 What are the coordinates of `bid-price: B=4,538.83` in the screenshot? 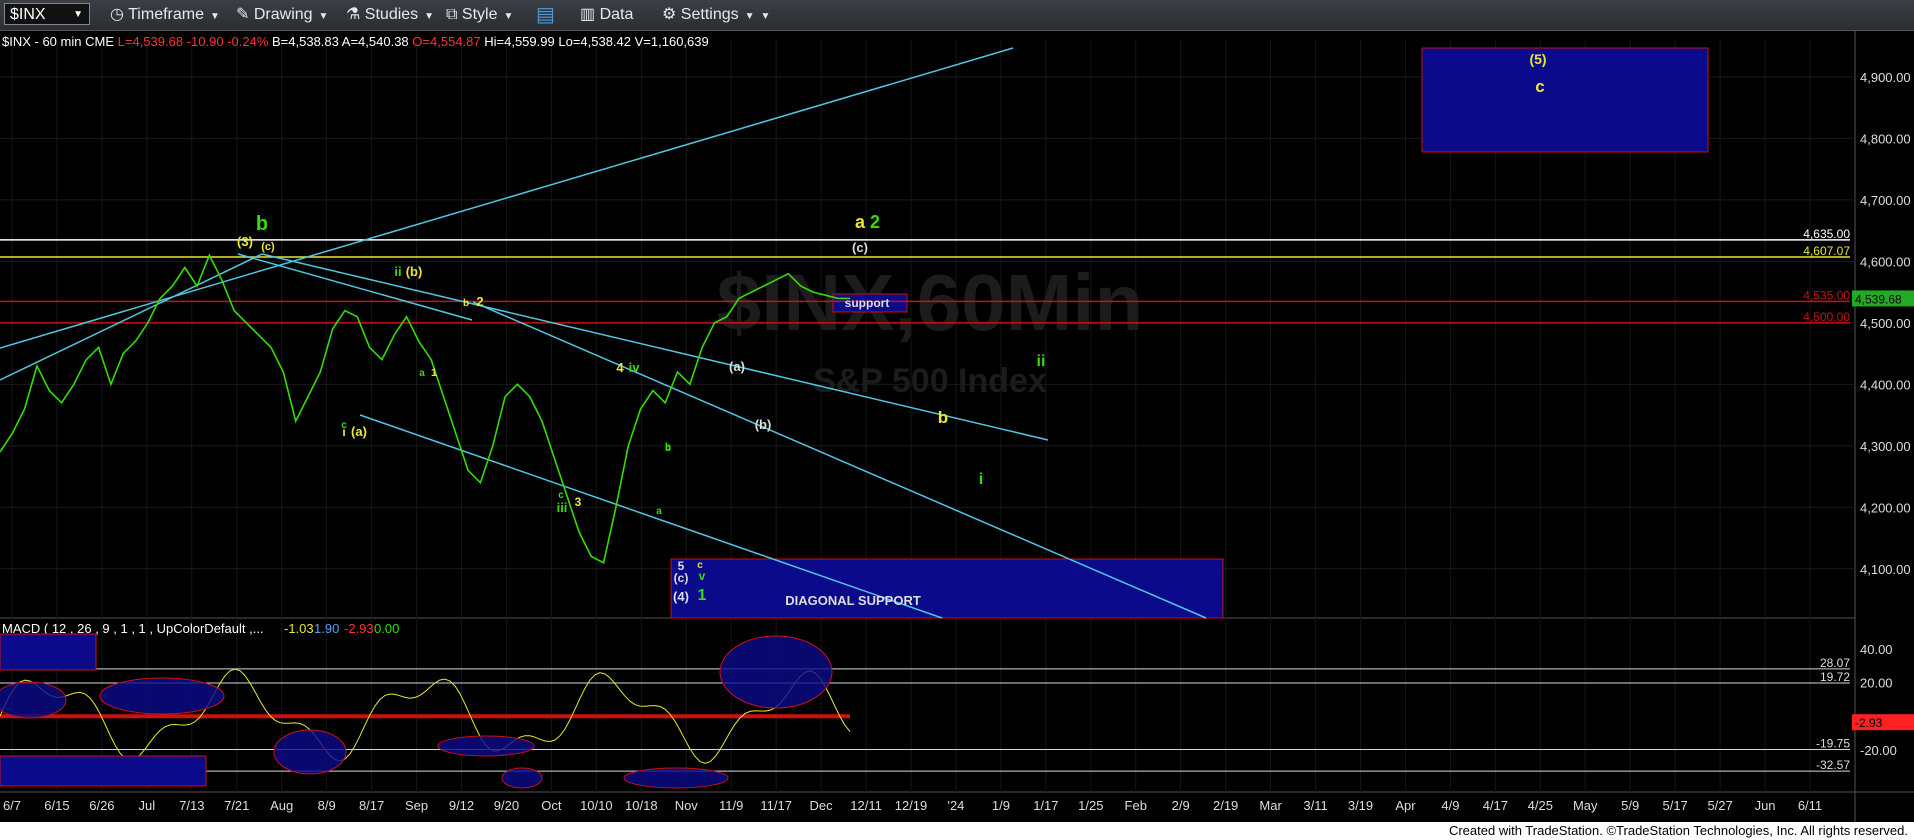 It's located at (305, 41).